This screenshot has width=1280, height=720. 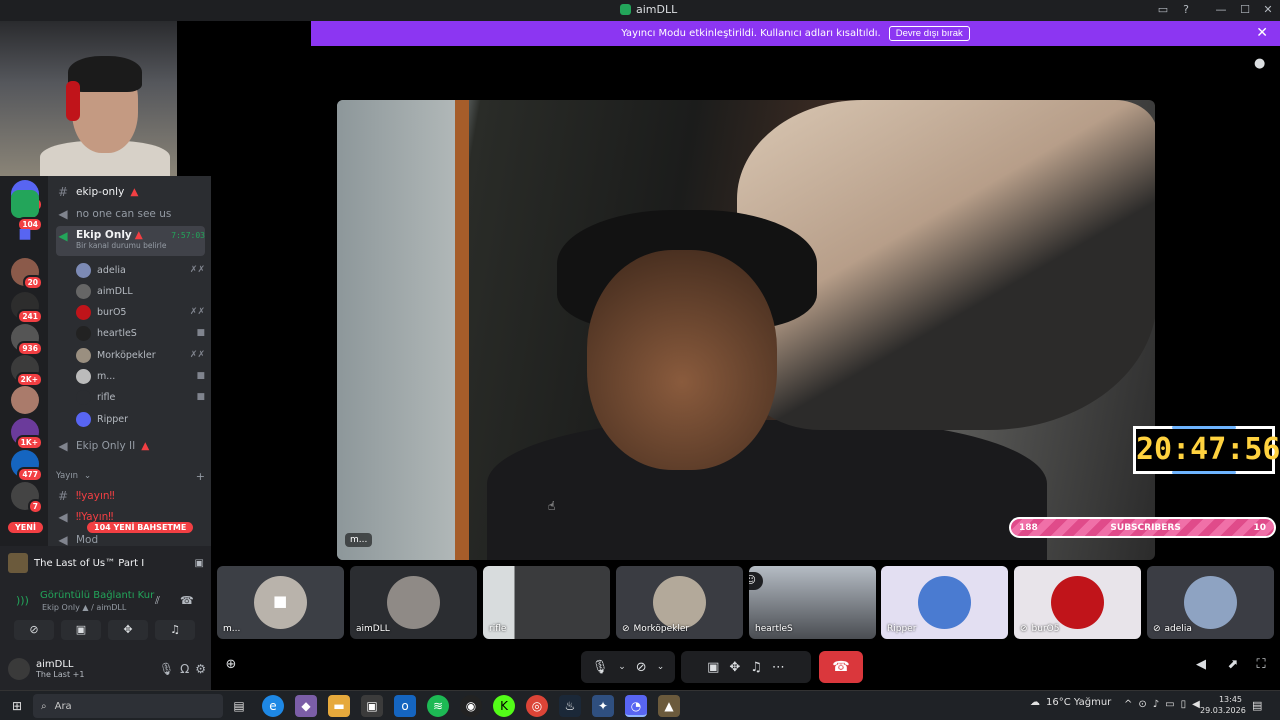 I want to click on taskbar-clock: 13:45 29.03.2026, so click(x=1223, y=705).